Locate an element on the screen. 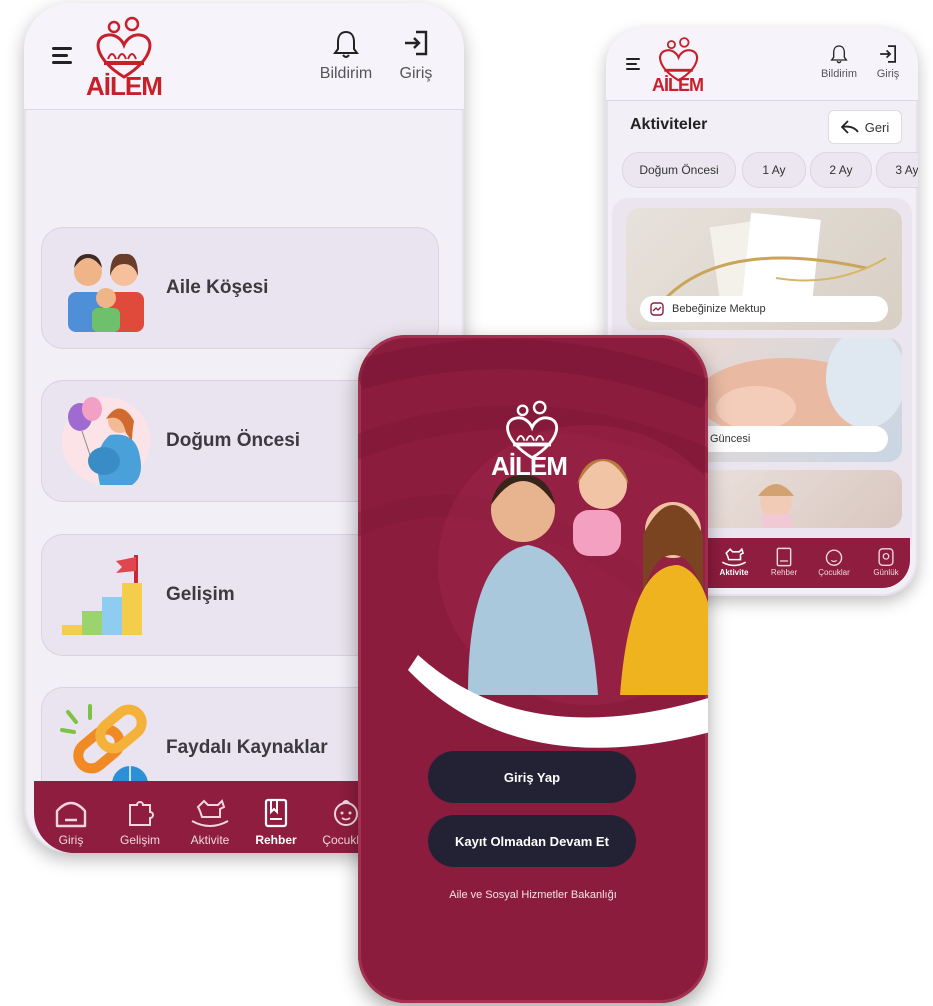  menu-card-label: Gelişim is located at coordinates (200, 594).